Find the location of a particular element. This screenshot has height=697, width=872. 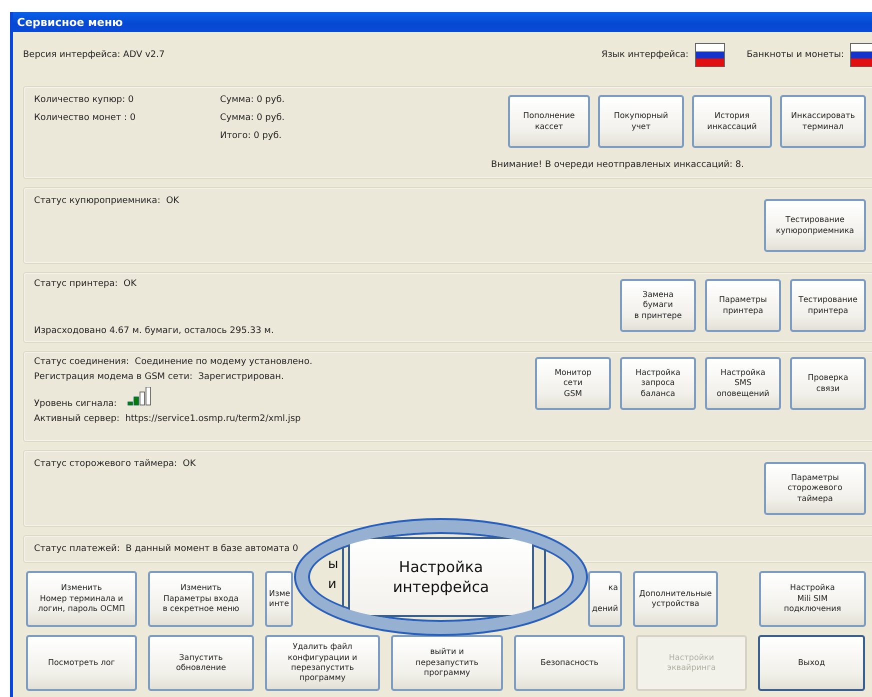

status-text: Статус соединения: Соединение по модему установлено. is located at coordinates (174, 362).